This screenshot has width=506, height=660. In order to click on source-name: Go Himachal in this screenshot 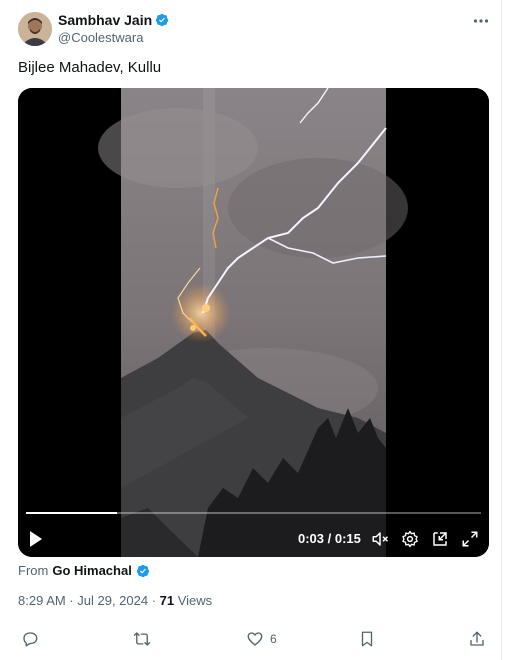, I will do `click(91, 570)`.